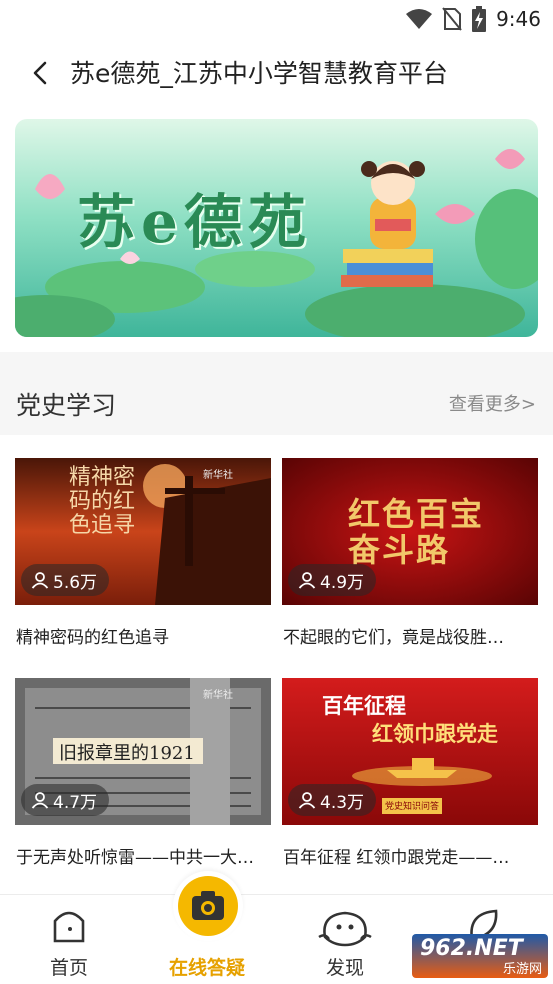 This screenshot has height=984, width=553. I want to click on video-thumbnail: 红色百宝奋斗路 4.9万, so click(410, 531).